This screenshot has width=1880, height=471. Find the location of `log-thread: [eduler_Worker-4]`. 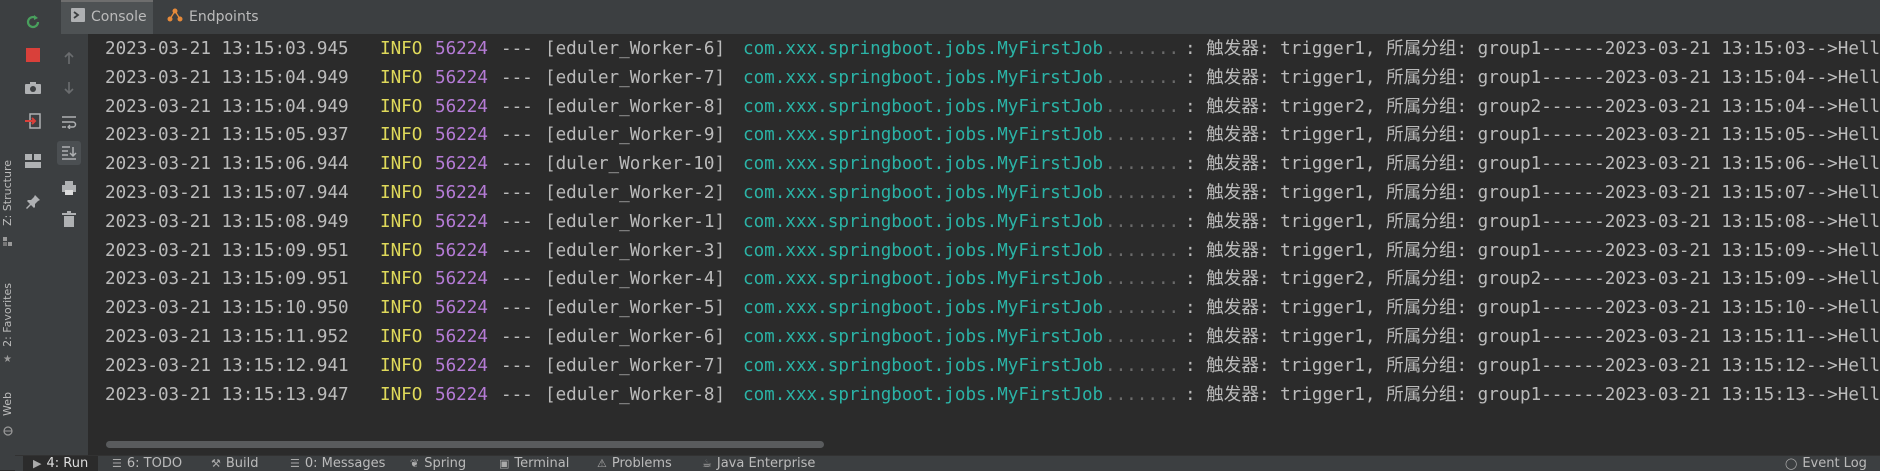

log-thread: [eduler_Worker-4] is located at coordinates (635, 279).